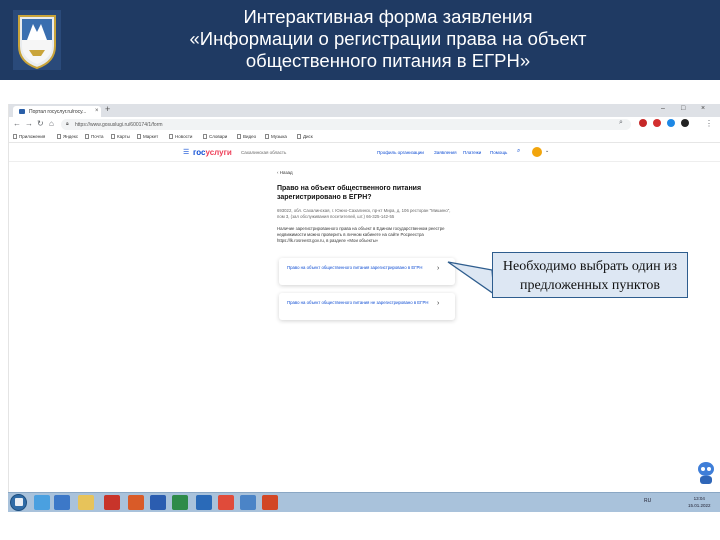  What do you see at coordinates (250, 136) in the screenshot?
I see `bookmark-label: Видео` at bounding box center [250, 136].